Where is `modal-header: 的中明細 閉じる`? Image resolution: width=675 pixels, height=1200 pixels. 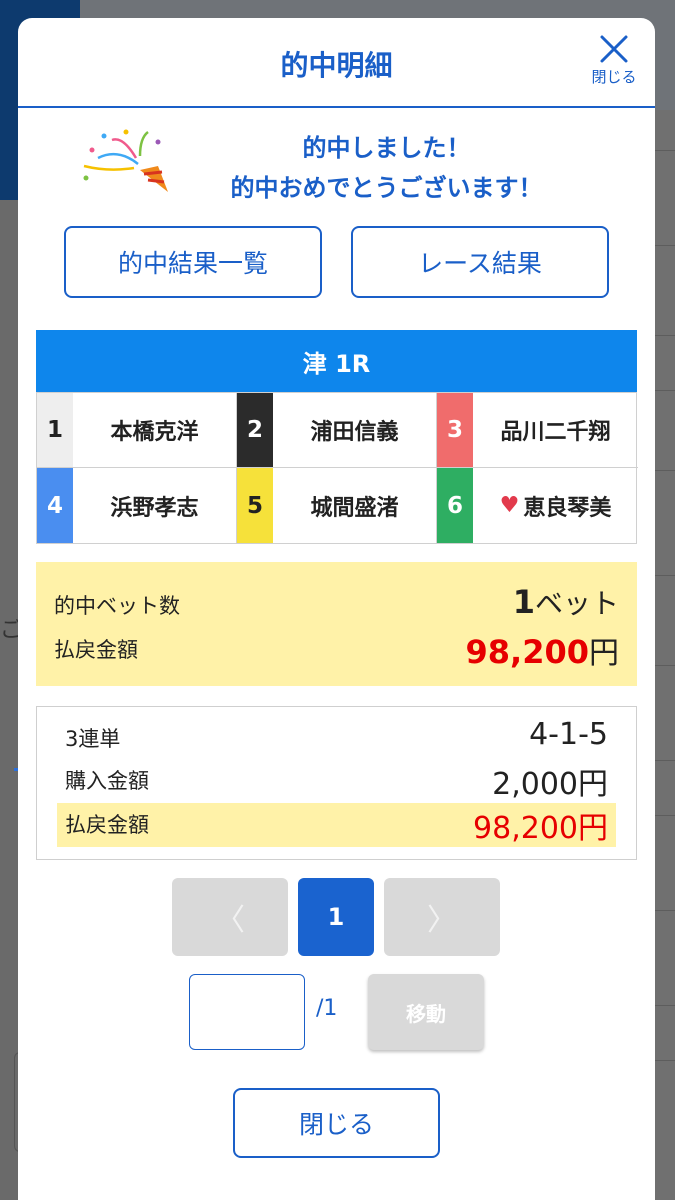
modal-header: 的中明細 閉じる is located at coordinates (336, 63).